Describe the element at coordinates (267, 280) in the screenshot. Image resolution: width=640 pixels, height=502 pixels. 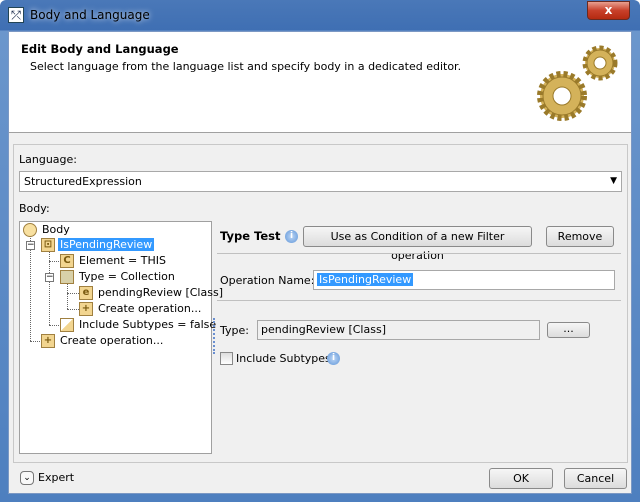
I see `operation-name-label: Operation Name:` at that location.